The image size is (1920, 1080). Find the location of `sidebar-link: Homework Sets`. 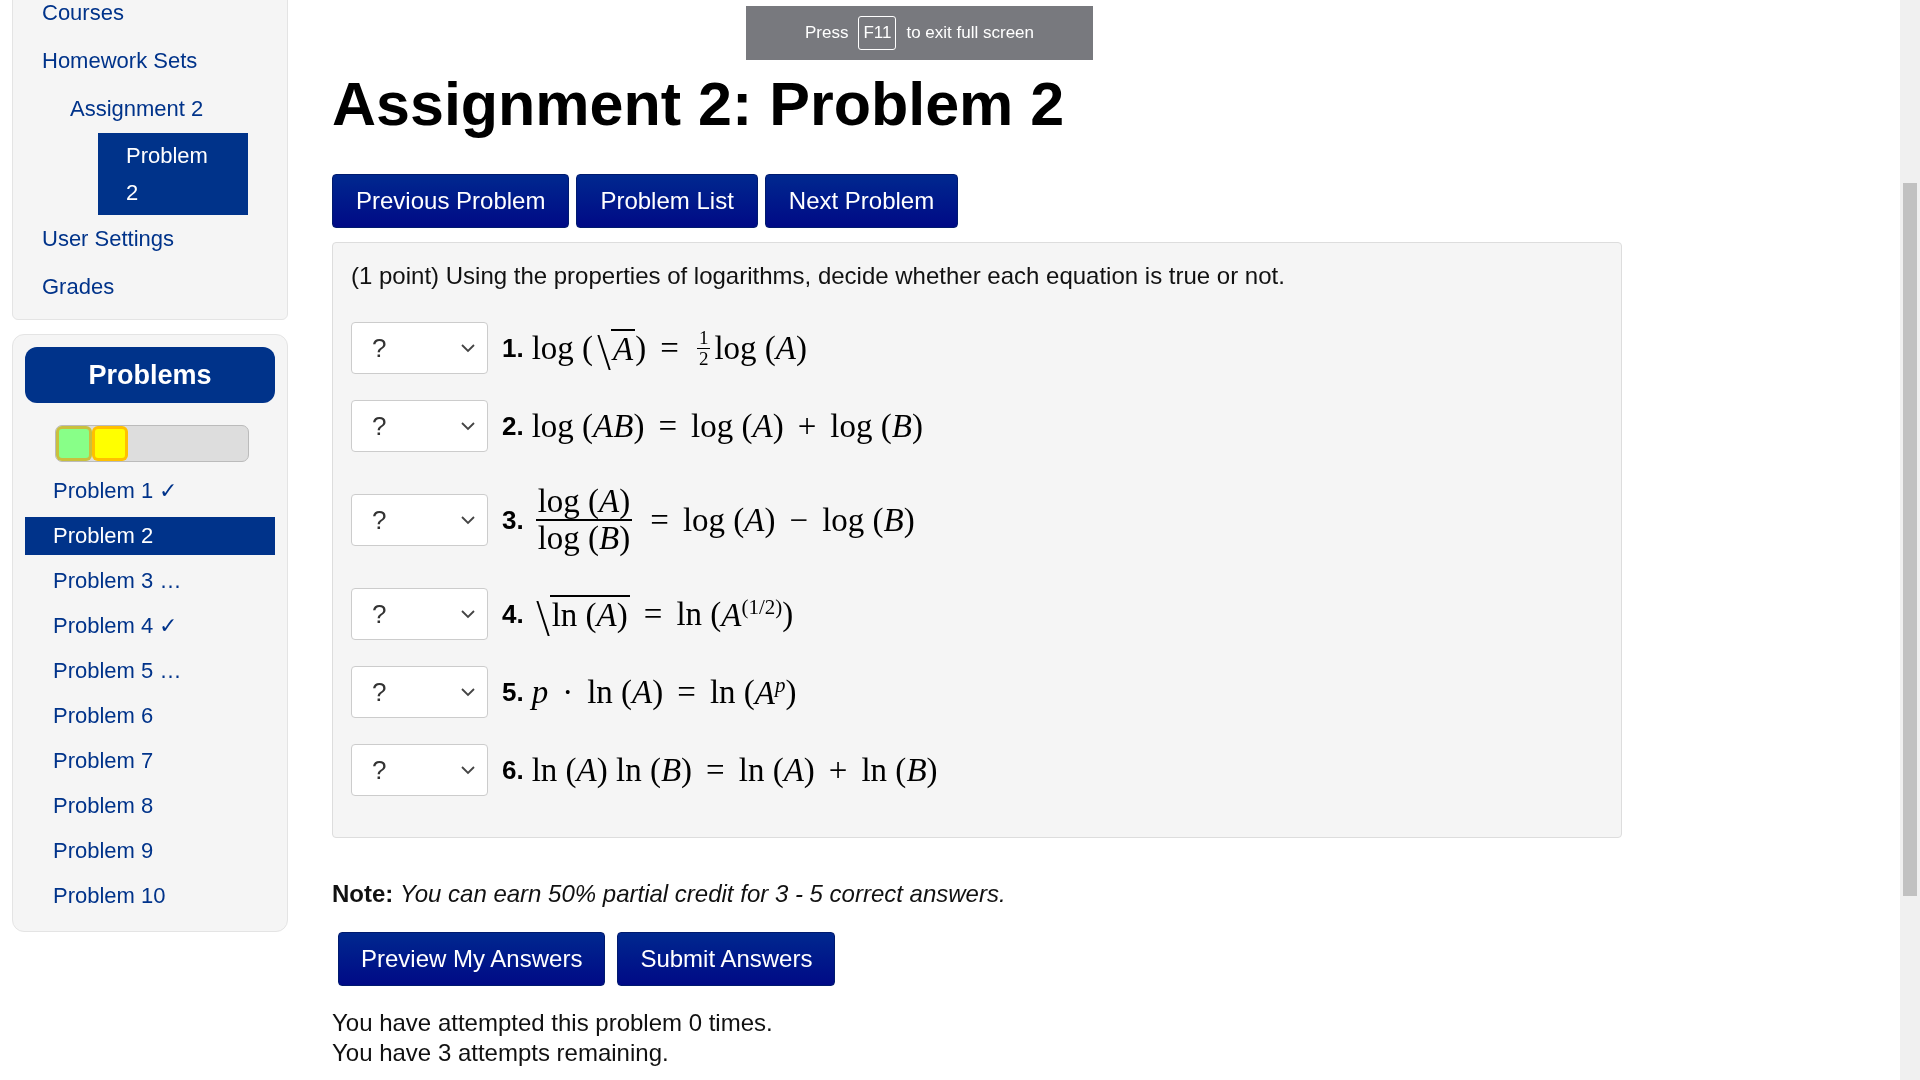

sidebar-link: Homework Sets is located at coordinates (120, 61).